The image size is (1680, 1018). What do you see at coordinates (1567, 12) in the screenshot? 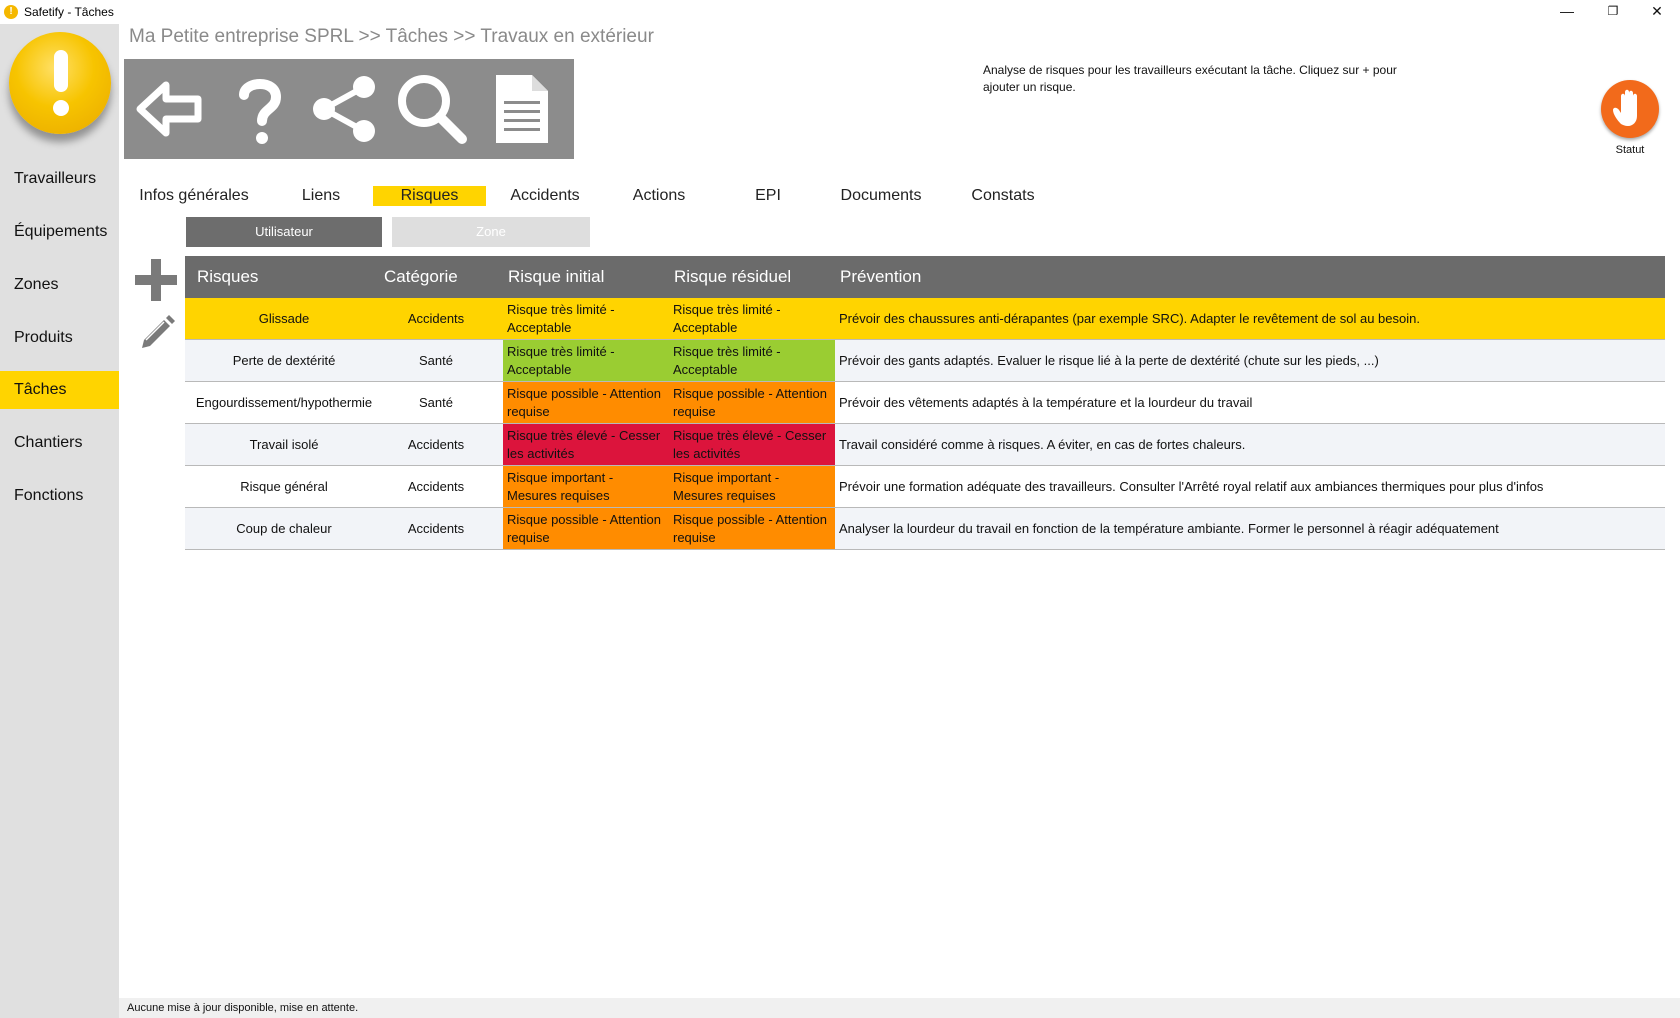
I see `minimize-button: —` at bounding box center [1567, 12].